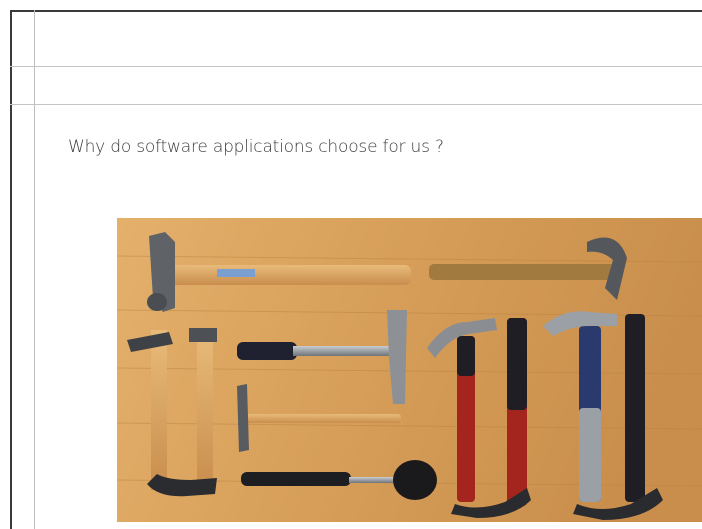 This screenshot has height=529, width=702. I want to click on header-rule-bottom, so click(356, 104).